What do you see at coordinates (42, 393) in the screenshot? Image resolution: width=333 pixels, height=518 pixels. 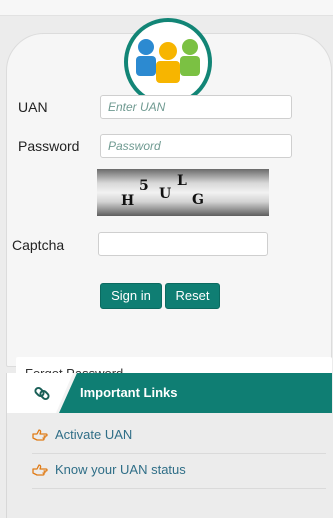 I see `link-chain-icon` at bounding box center [42, 393].